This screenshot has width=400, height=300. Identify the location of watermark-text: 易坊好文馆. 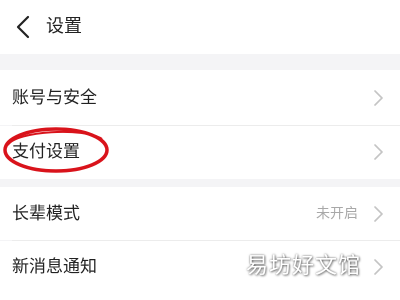
(304, 266).